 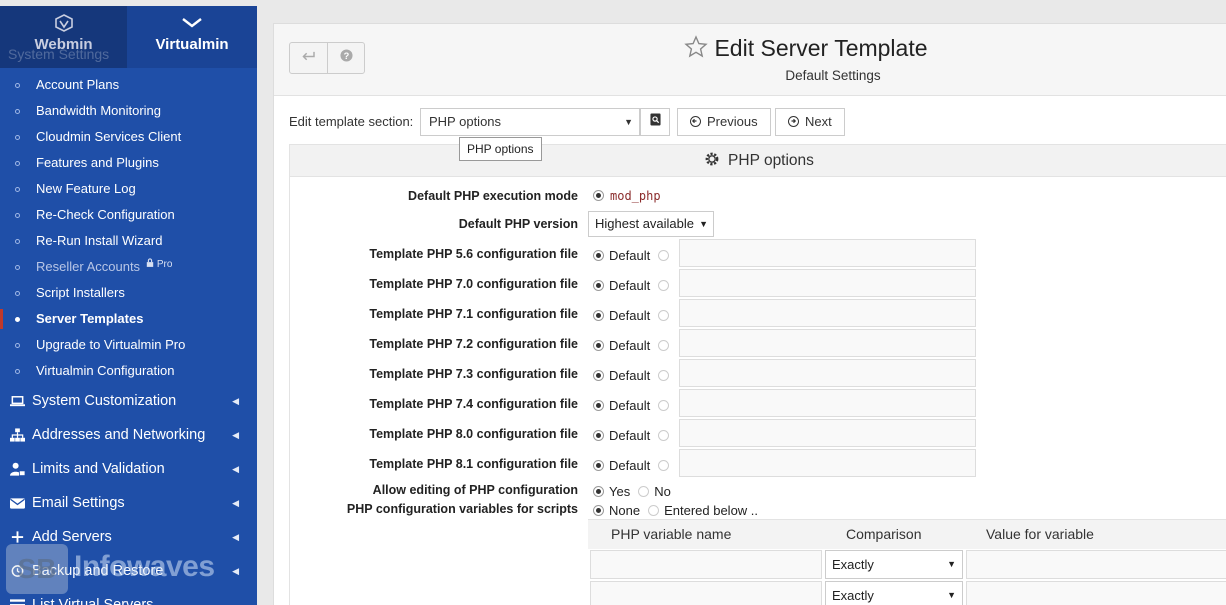 I want to click on php-version-select: Highest available ▼, so click(x=651, y=224).